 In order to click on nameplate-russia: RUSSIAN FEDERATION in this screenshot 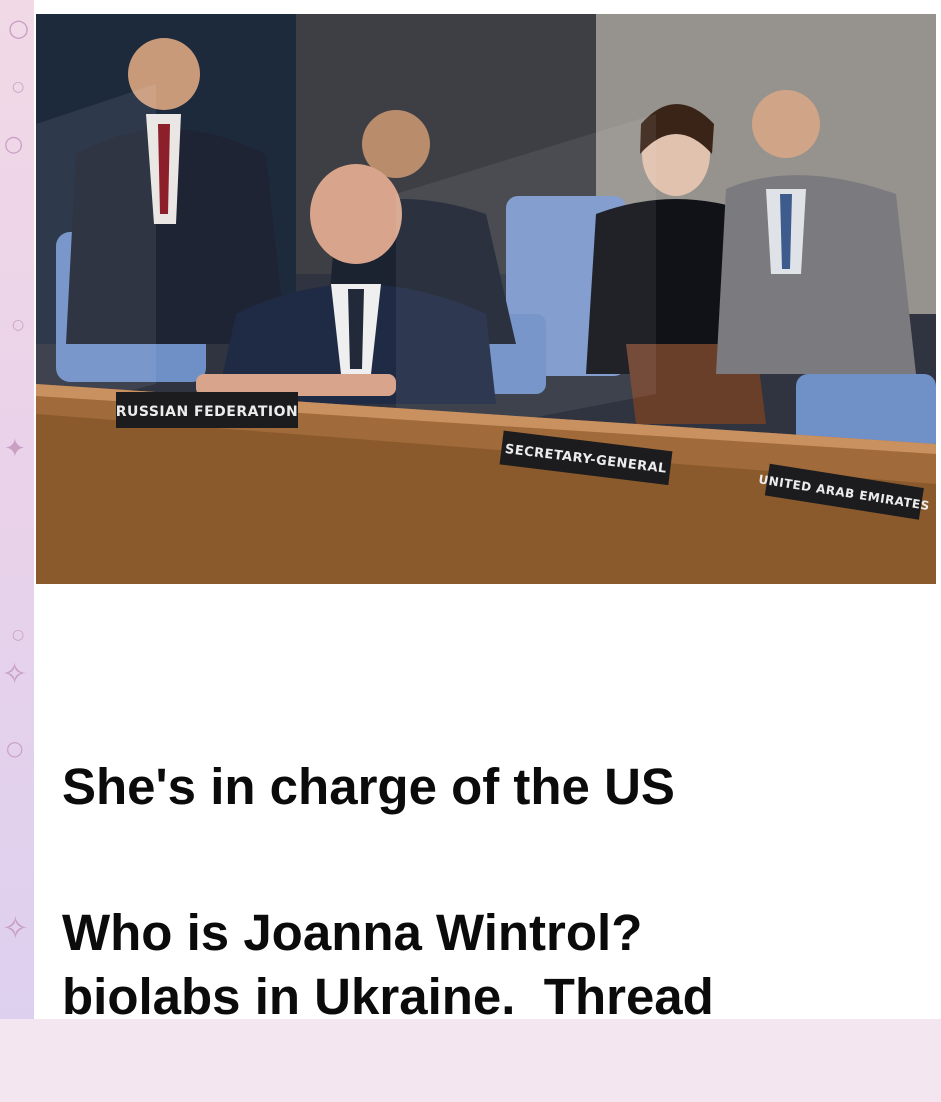, I will do `click(207, 410)`.